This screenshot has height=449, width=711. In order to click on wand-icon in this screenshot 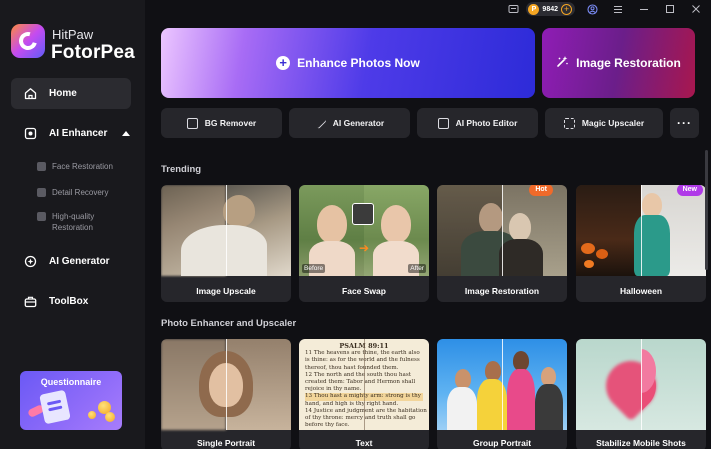, I will do `click(320, 123)`.